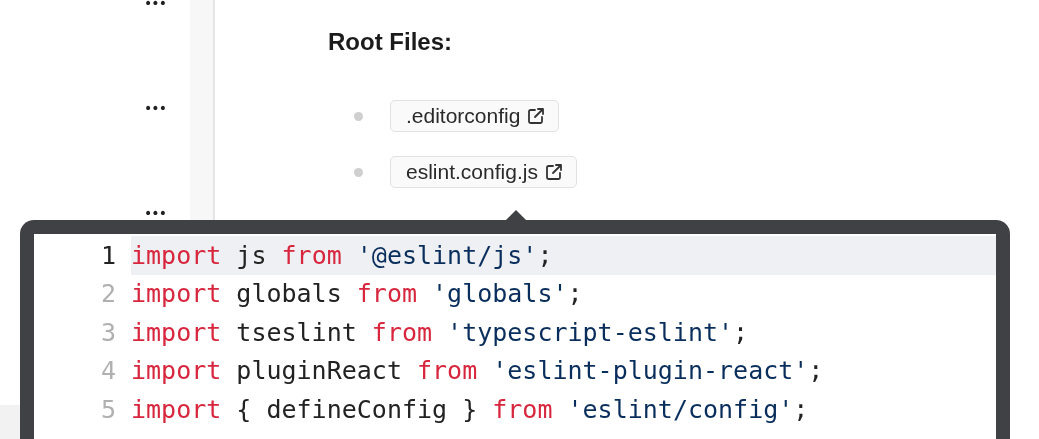 This screenshot has width=1039, height=439. I want to click on line-number: 2, so click(108, 294).